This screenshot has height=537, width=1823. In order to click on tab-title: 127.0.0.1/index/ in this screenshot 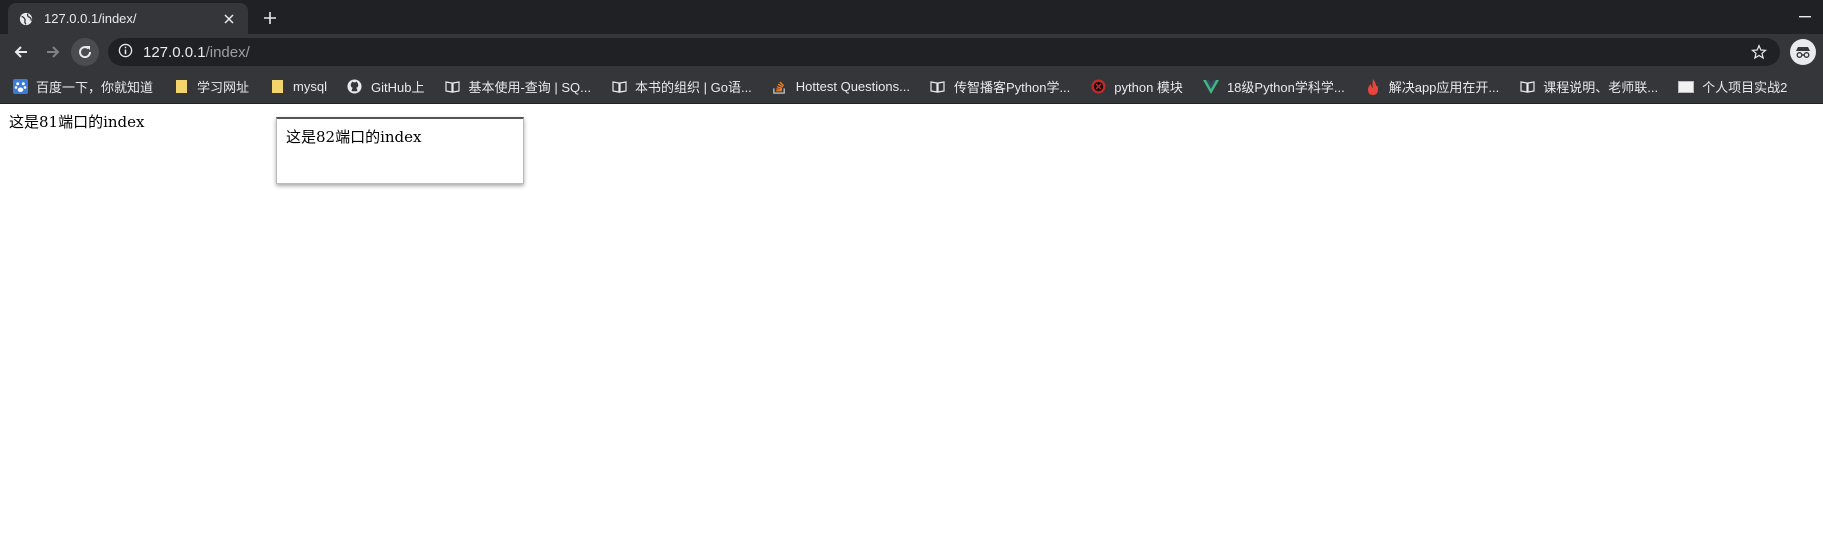, I will do `click(90, 18)`.